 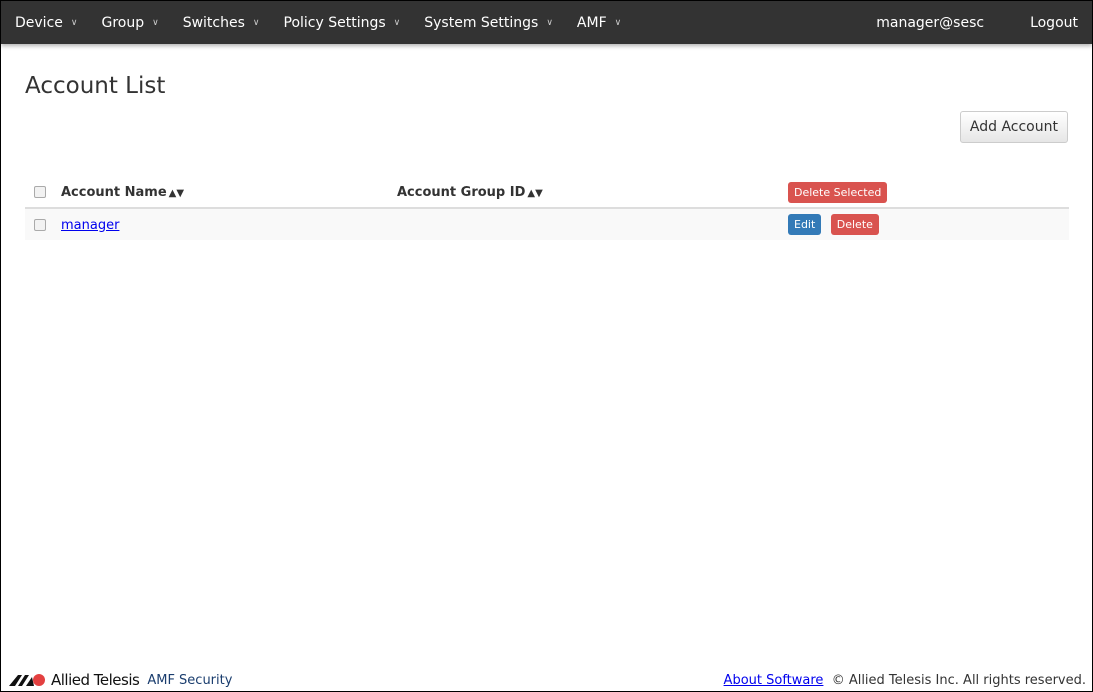 What do you see at coordinates (592, 224) in the screenshot?
I see `account-group-id` at bounding box center [592, 224].